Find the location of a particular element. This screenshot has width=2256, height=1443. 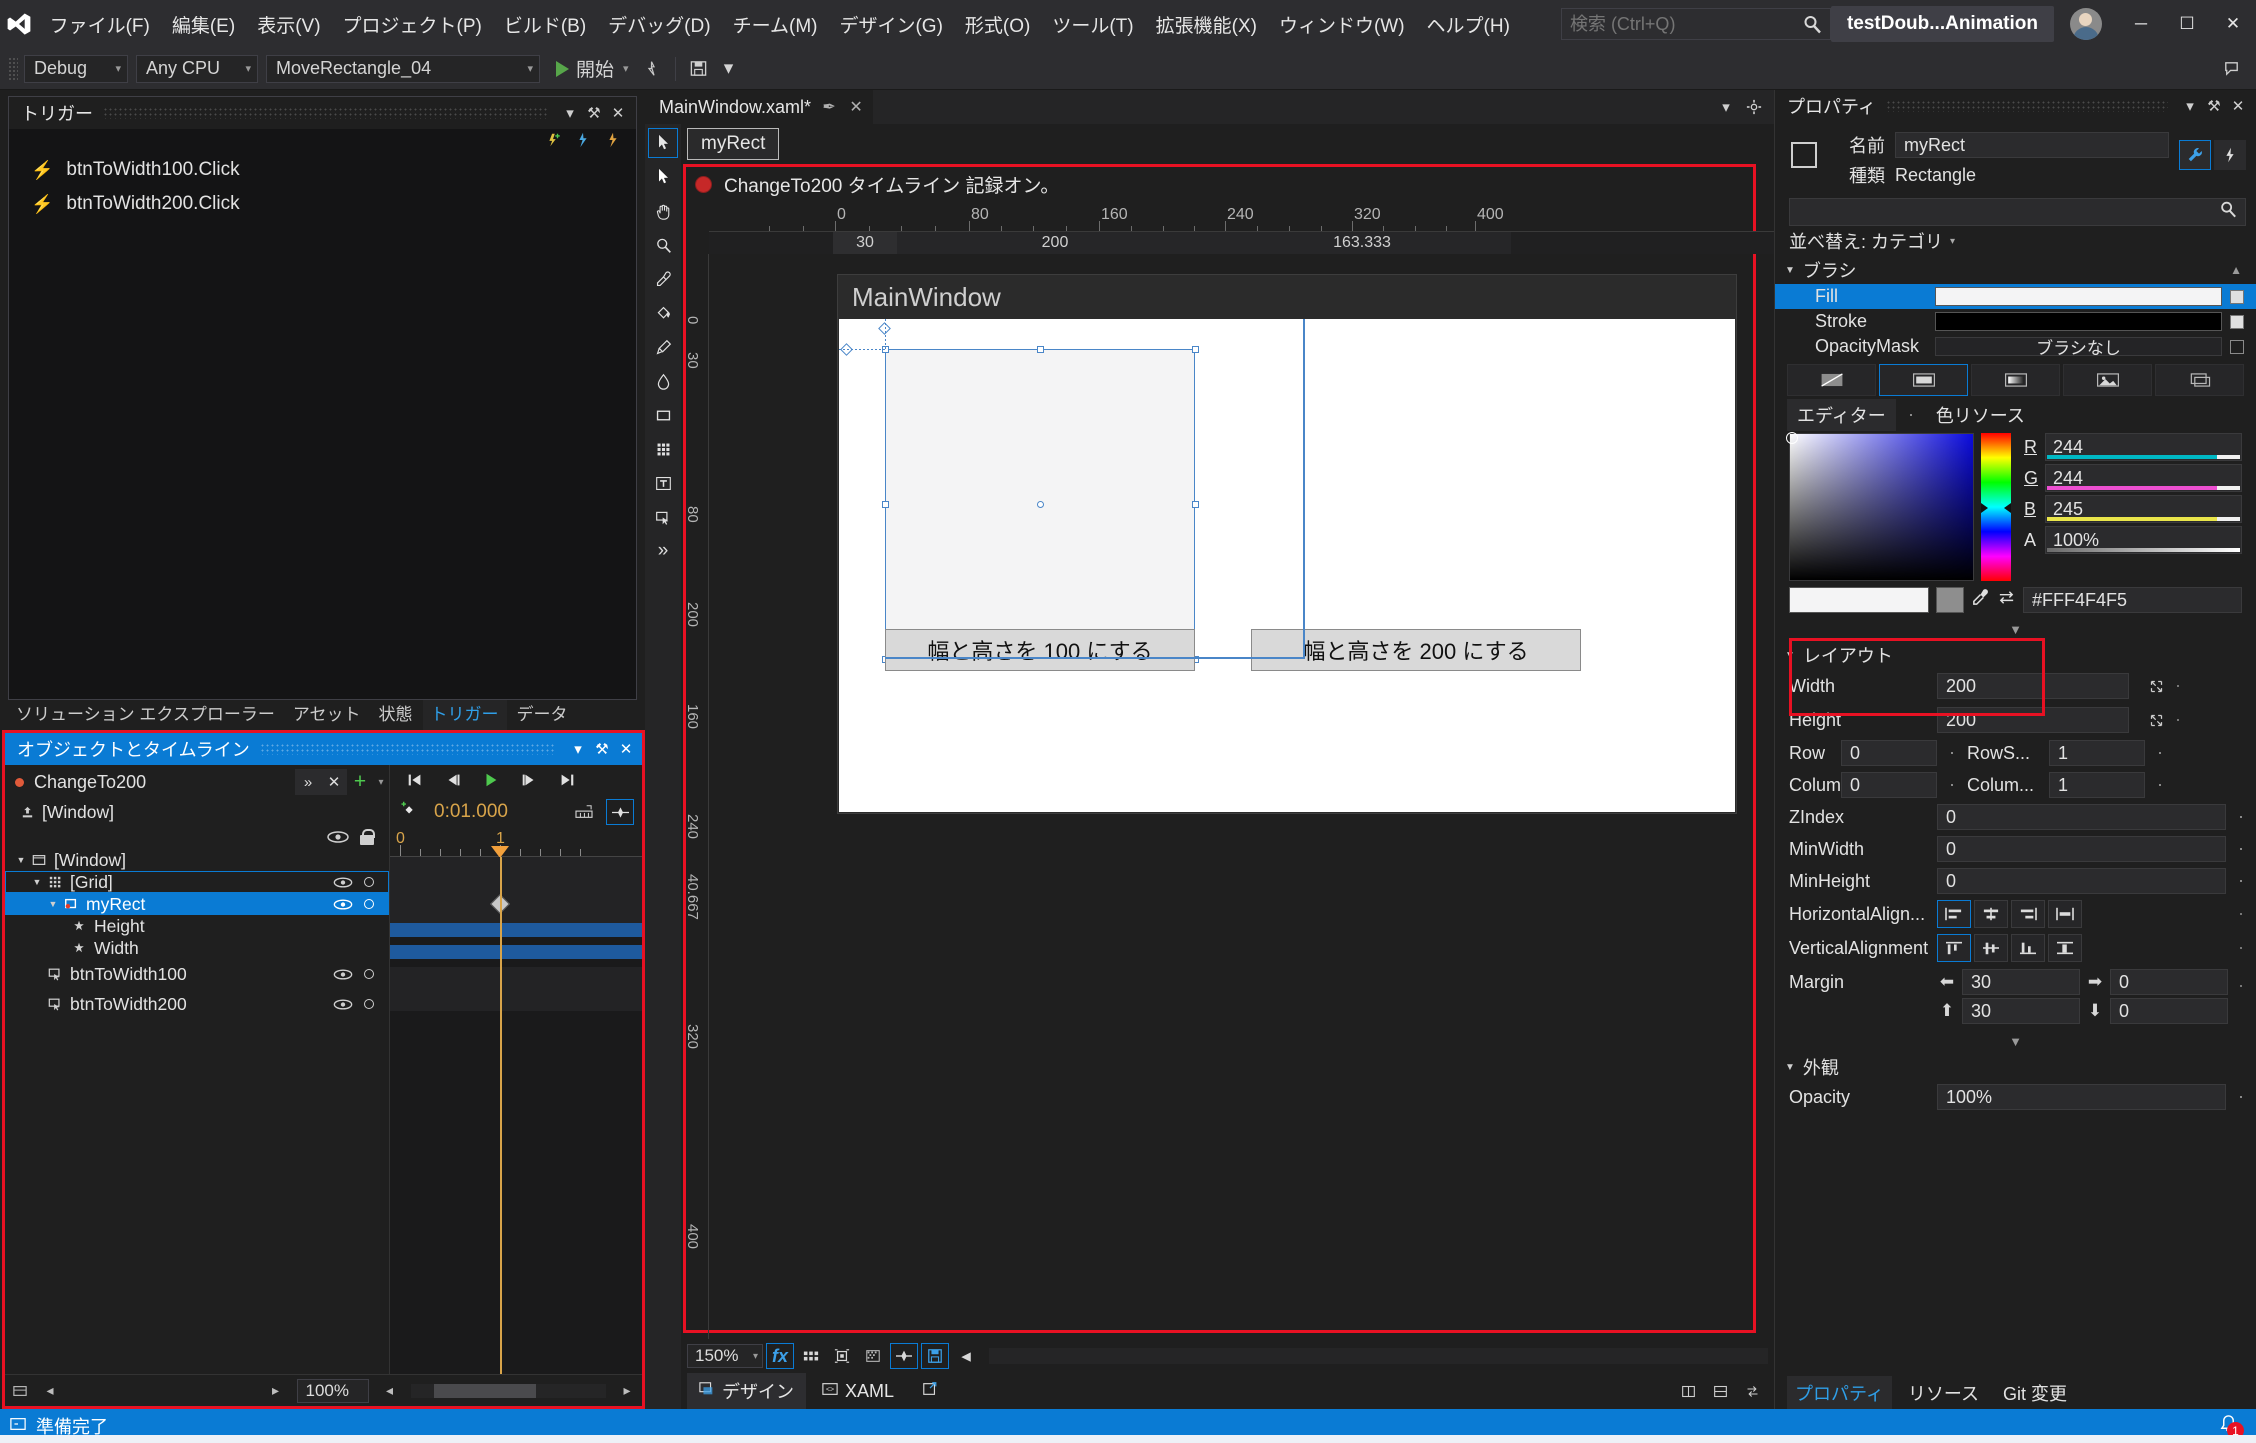

column-input: 0 is located at coordinates (1889, 785).